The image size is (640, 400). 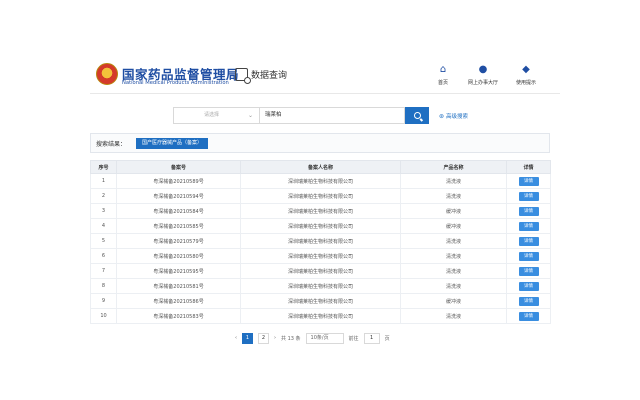 What do you see at coordinates (332, 115) in the screenshot?
I see `search-input: 瑞莱柏` at bounding box center [332, 115].